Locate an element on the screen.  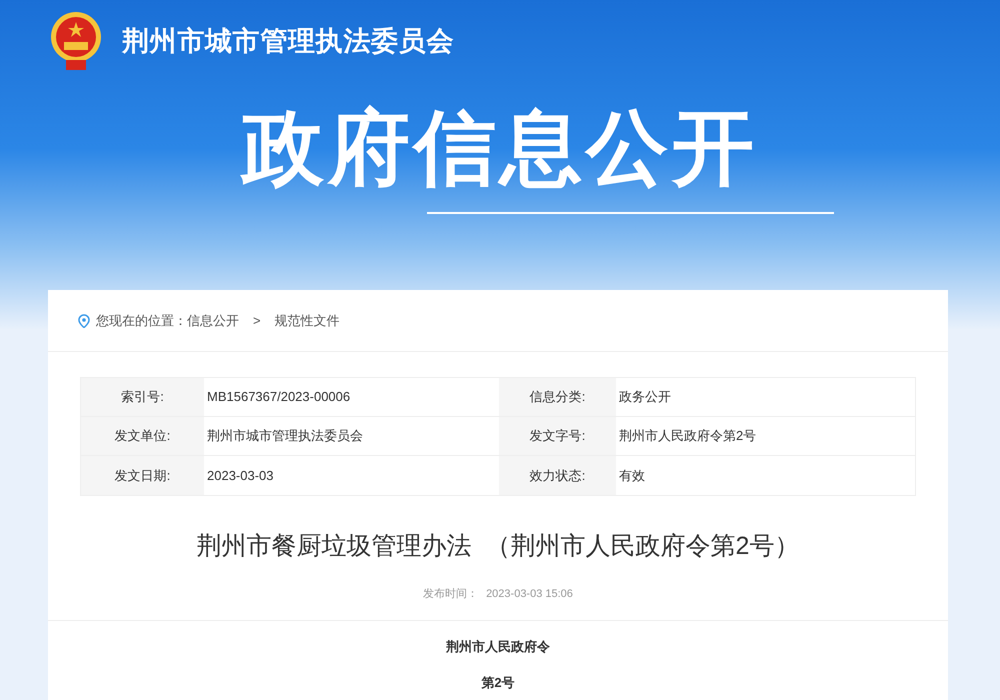
info-label-cell: 发文日期: is located at coordinates (142, 475).